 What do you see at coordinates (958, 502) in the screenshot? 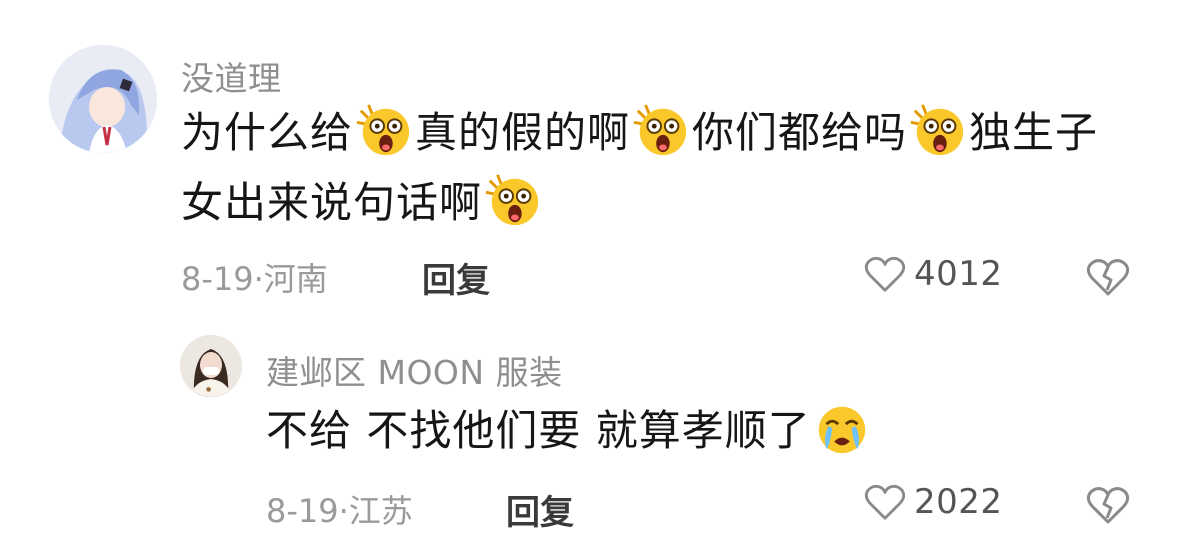
I see `like-count: 2022` at bounding box center [958, 502].